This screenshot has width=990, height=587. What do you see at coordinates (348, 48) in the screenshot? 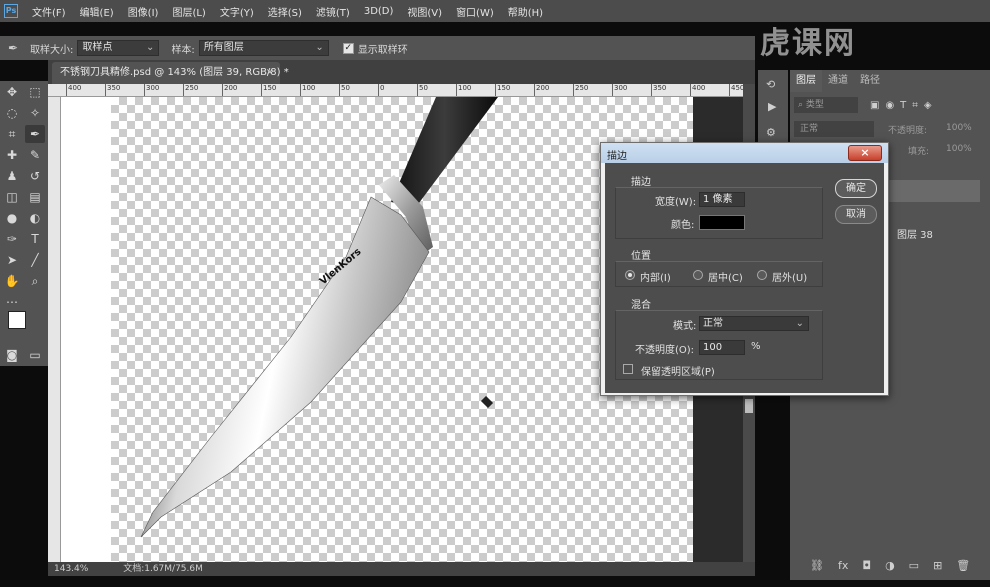
I see `show-ring-checkbox: ✓` at bounding box center [348, 48].